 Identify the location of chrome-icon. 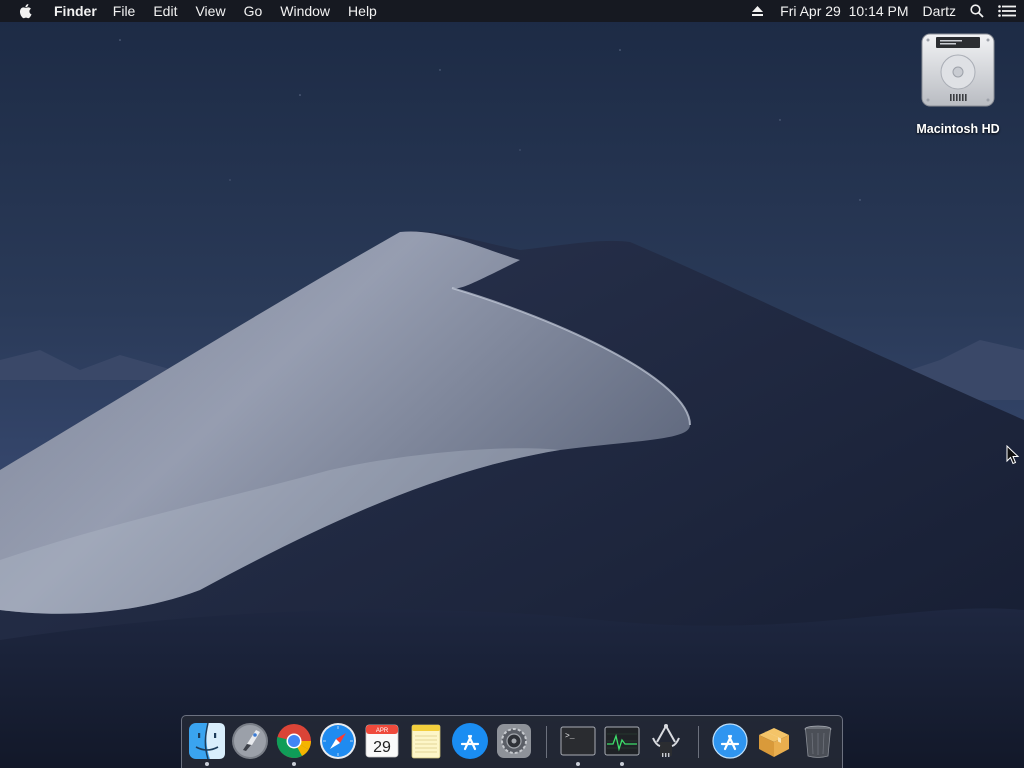
(293, 741).